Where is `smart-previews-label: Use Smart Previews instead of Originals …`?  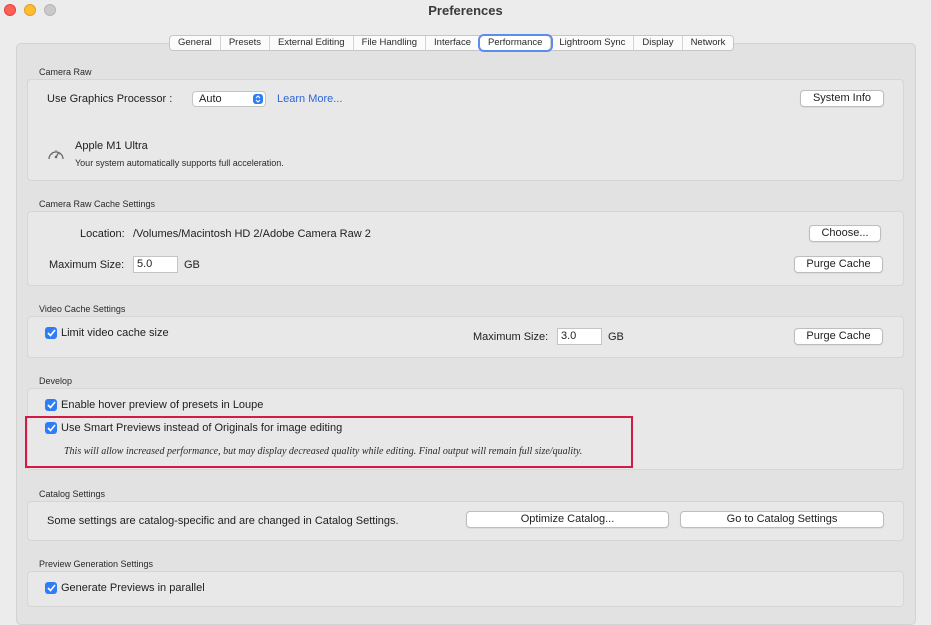
smart-previews-label: Use Smart Previews instead of Originals … is located at coordinates (202, 428).